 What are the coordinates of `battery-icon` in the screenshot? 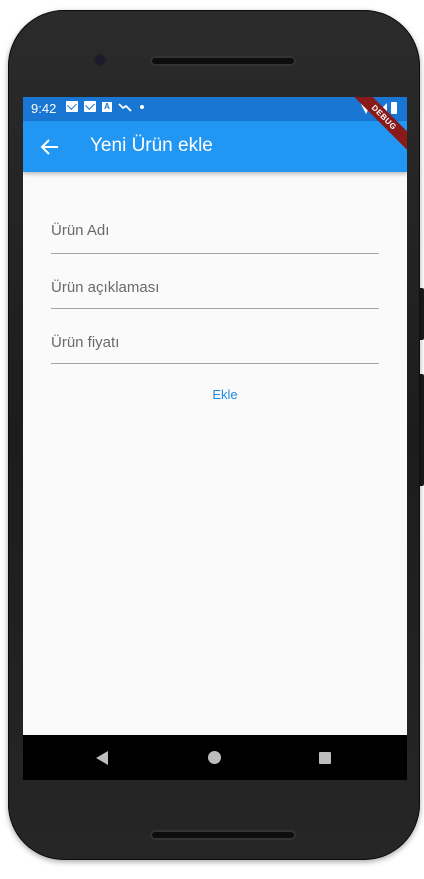 It's located at (394, 108).